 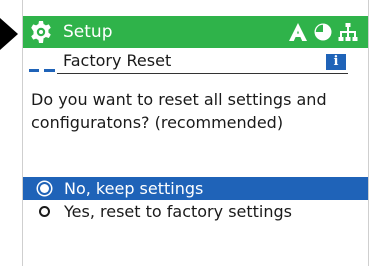 I want to click on page-title: Setup, so click(x=88, y=32).